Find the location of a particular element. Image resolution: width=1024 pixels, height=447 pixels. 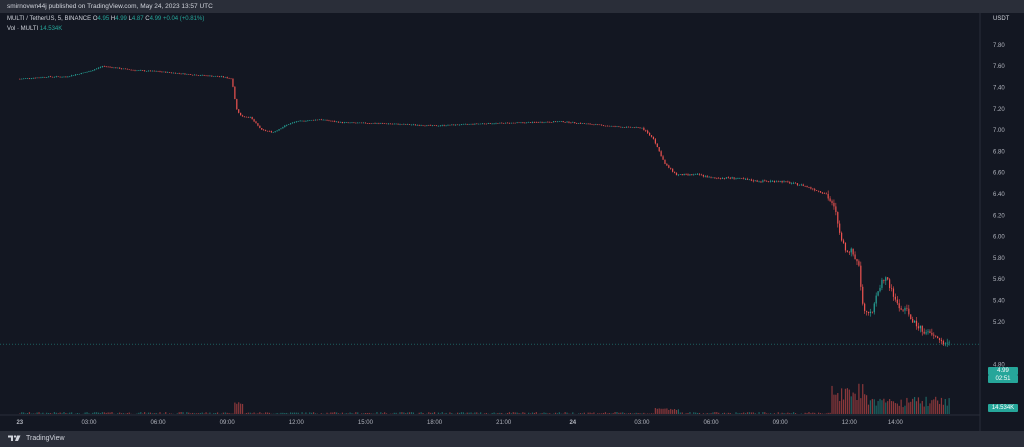

last-price: 4.99 is located at coordinates (1003, 371).